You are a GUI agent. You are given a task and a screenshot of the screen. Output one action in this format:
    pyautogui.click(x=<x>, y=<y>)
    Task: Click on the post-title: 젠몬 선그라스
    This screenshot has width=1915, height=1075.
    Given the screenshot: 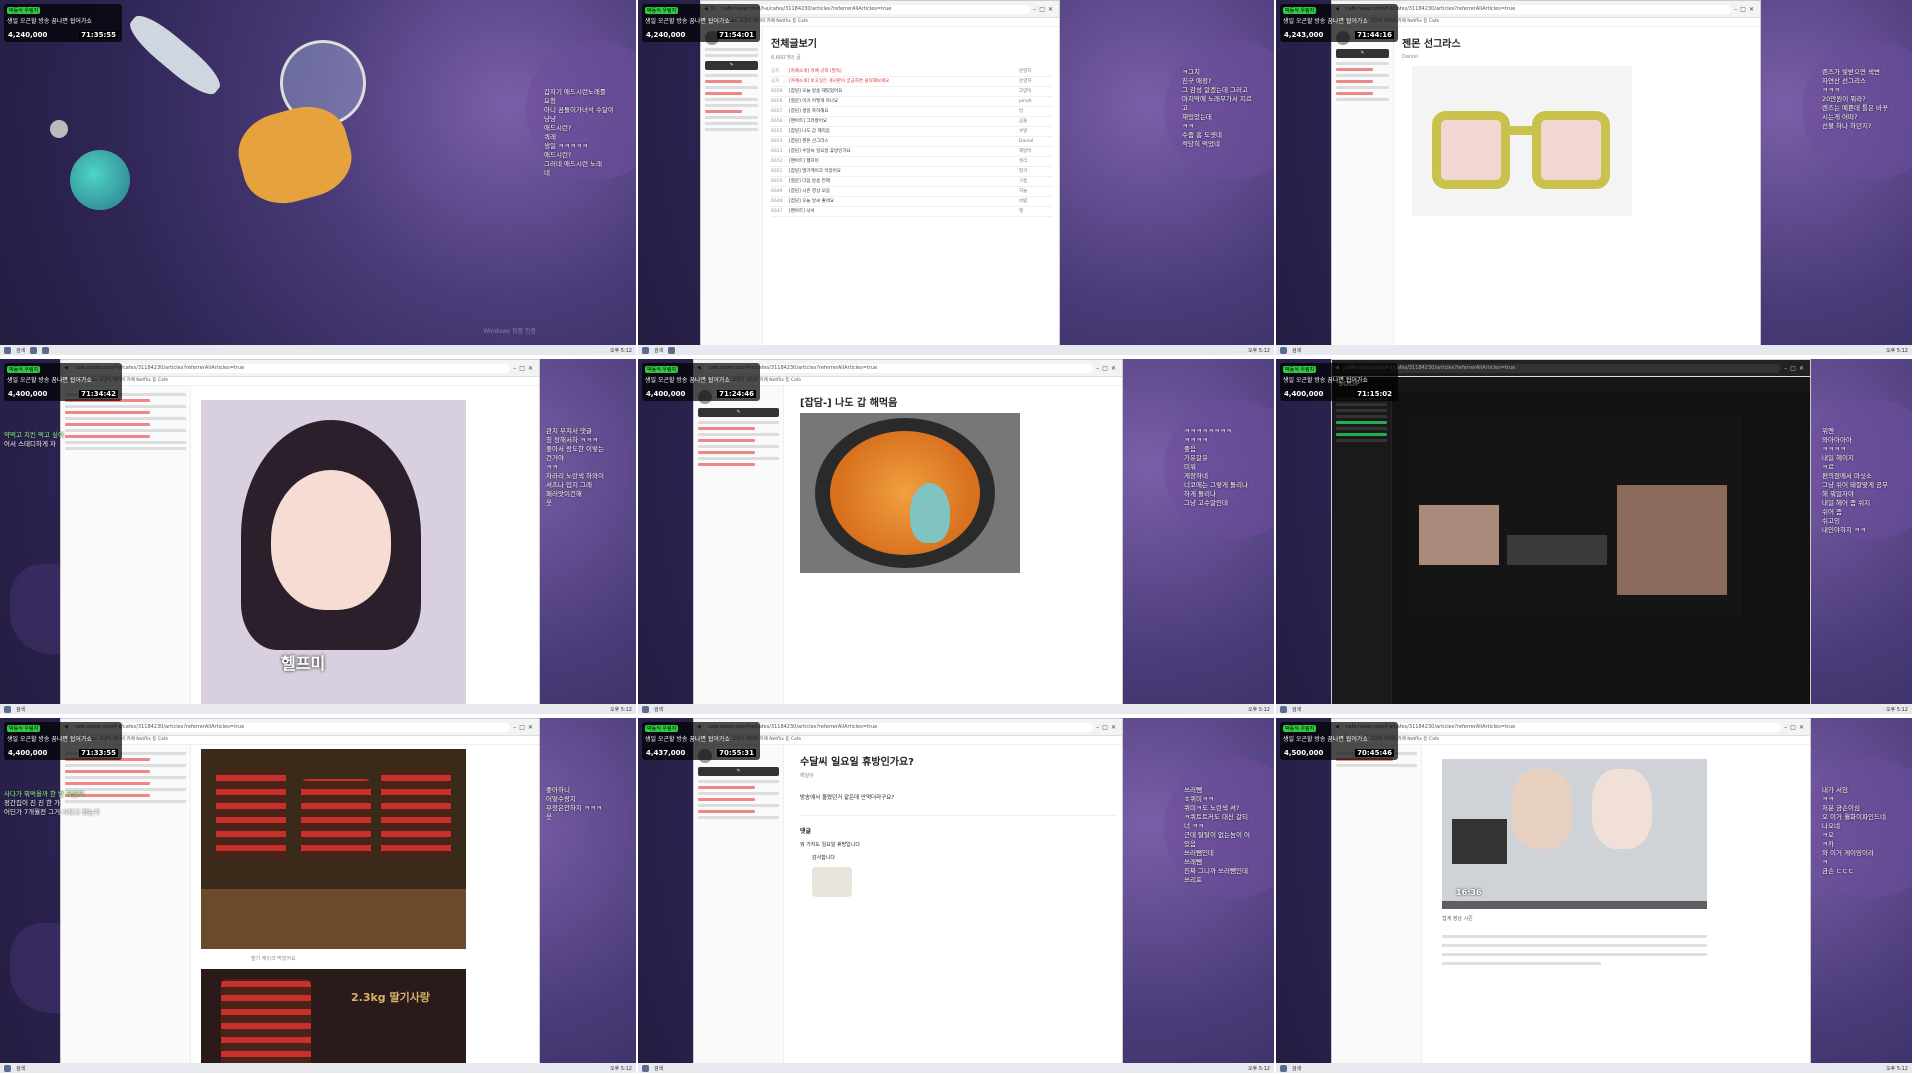 What is the action you would take?
    pyautogui.click(x=1431, y=44)
    